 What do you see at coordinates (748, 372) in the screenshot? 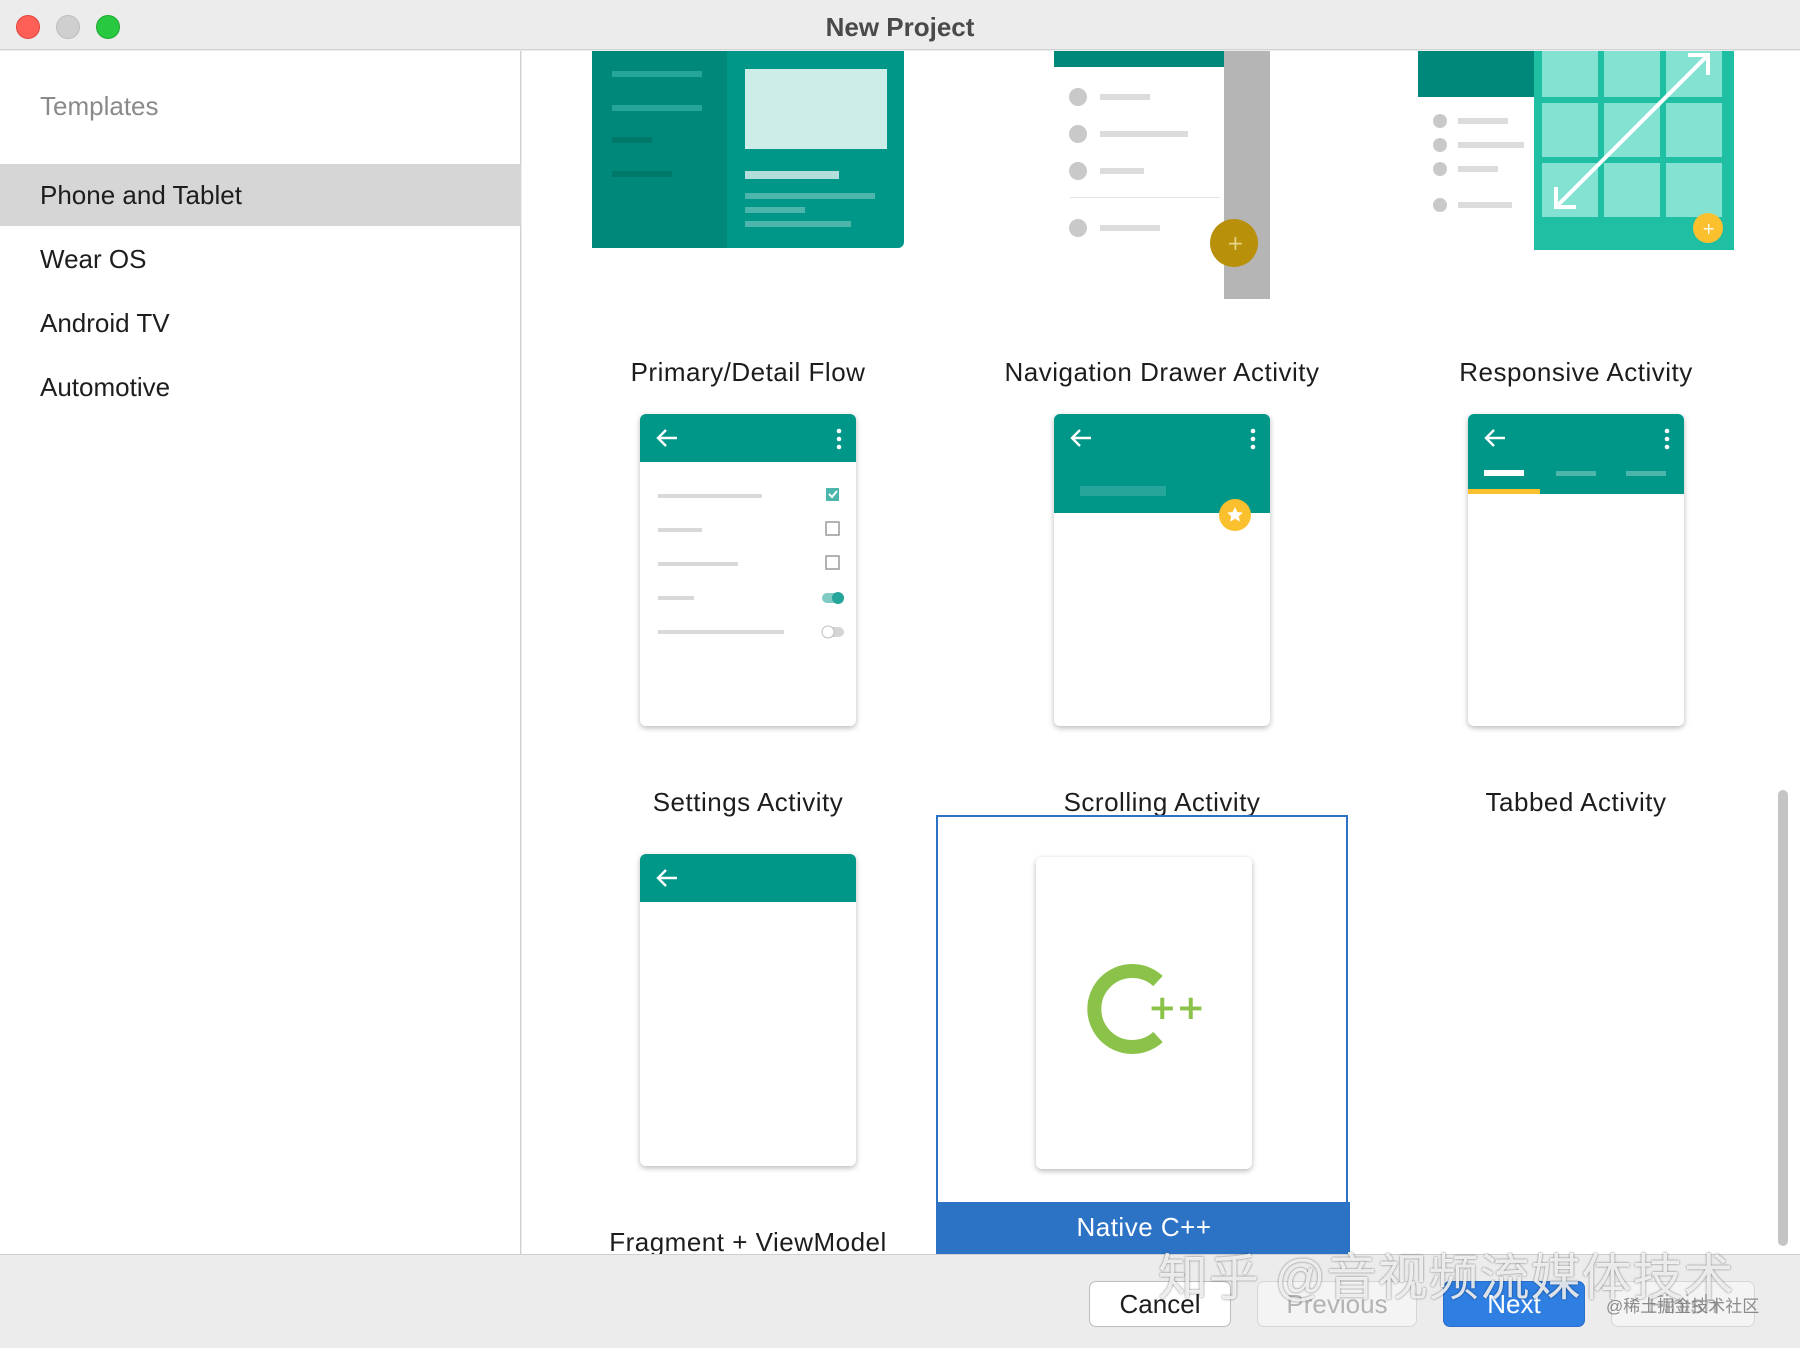
I see `template-label: Primary/Detail Flow` at bounding box center [748, 372].